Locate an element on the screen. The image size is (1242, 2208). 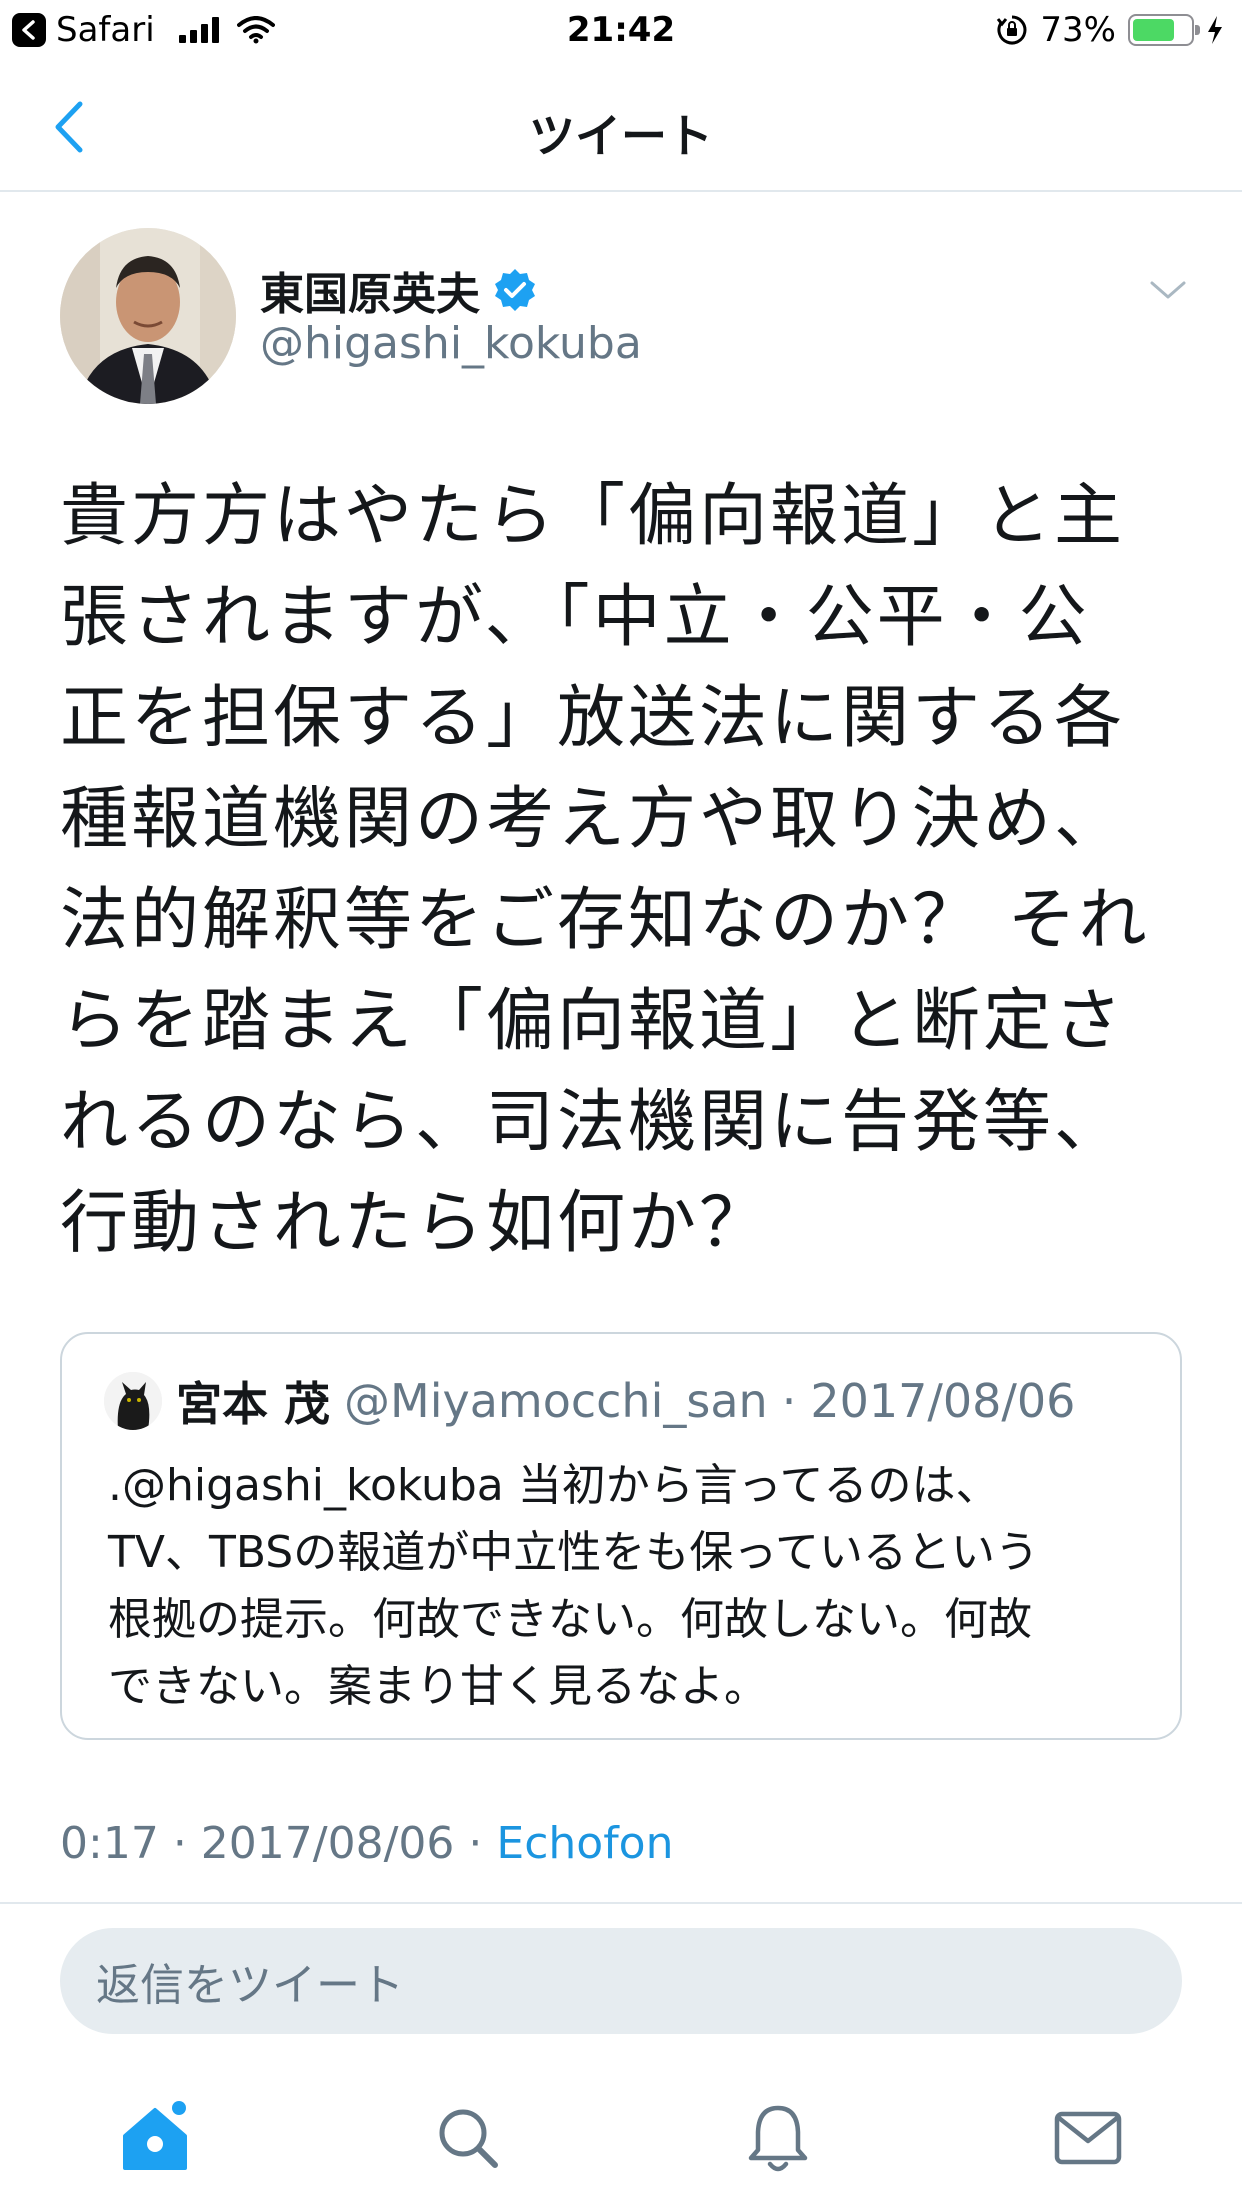
quoted-author-handle: @Miyamocchi_san is located at coordinates (556, 1401).